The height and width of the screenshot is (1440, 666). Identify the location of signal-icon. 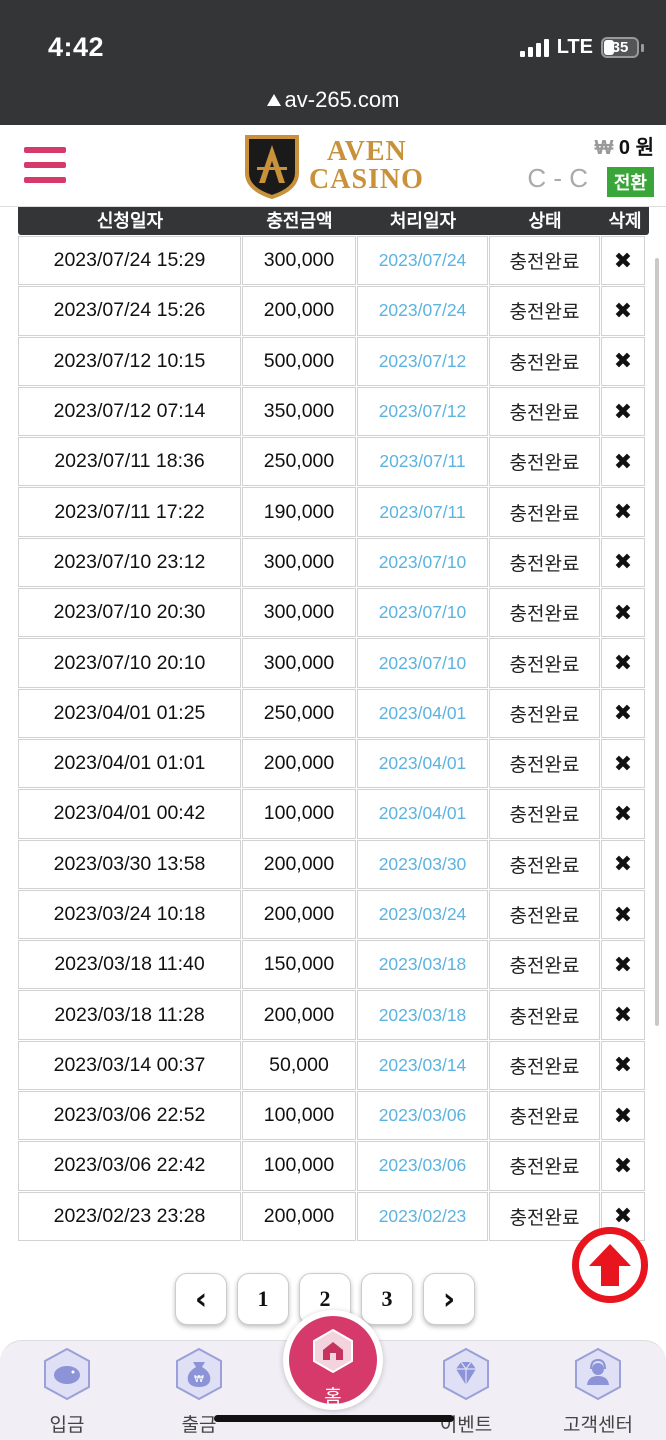
(534, 47).